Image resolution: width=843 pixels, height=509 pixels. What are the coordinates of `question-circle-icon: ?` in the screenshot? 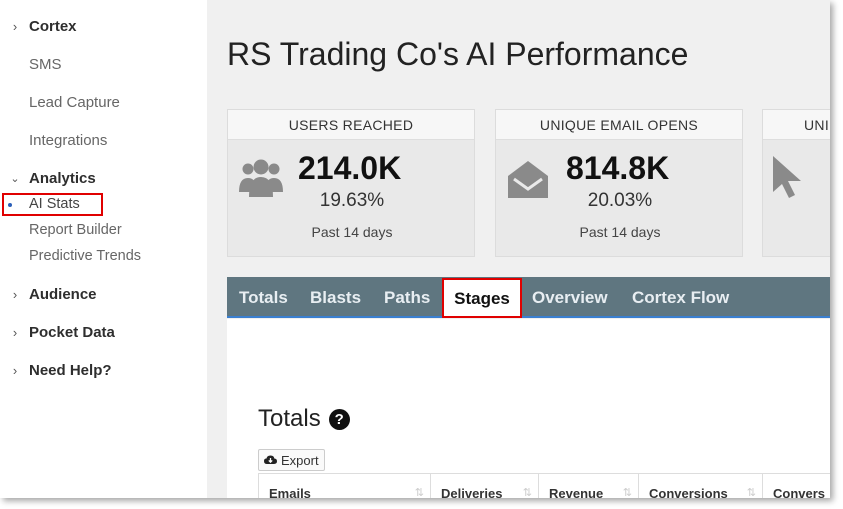 It's located at (339, 419).